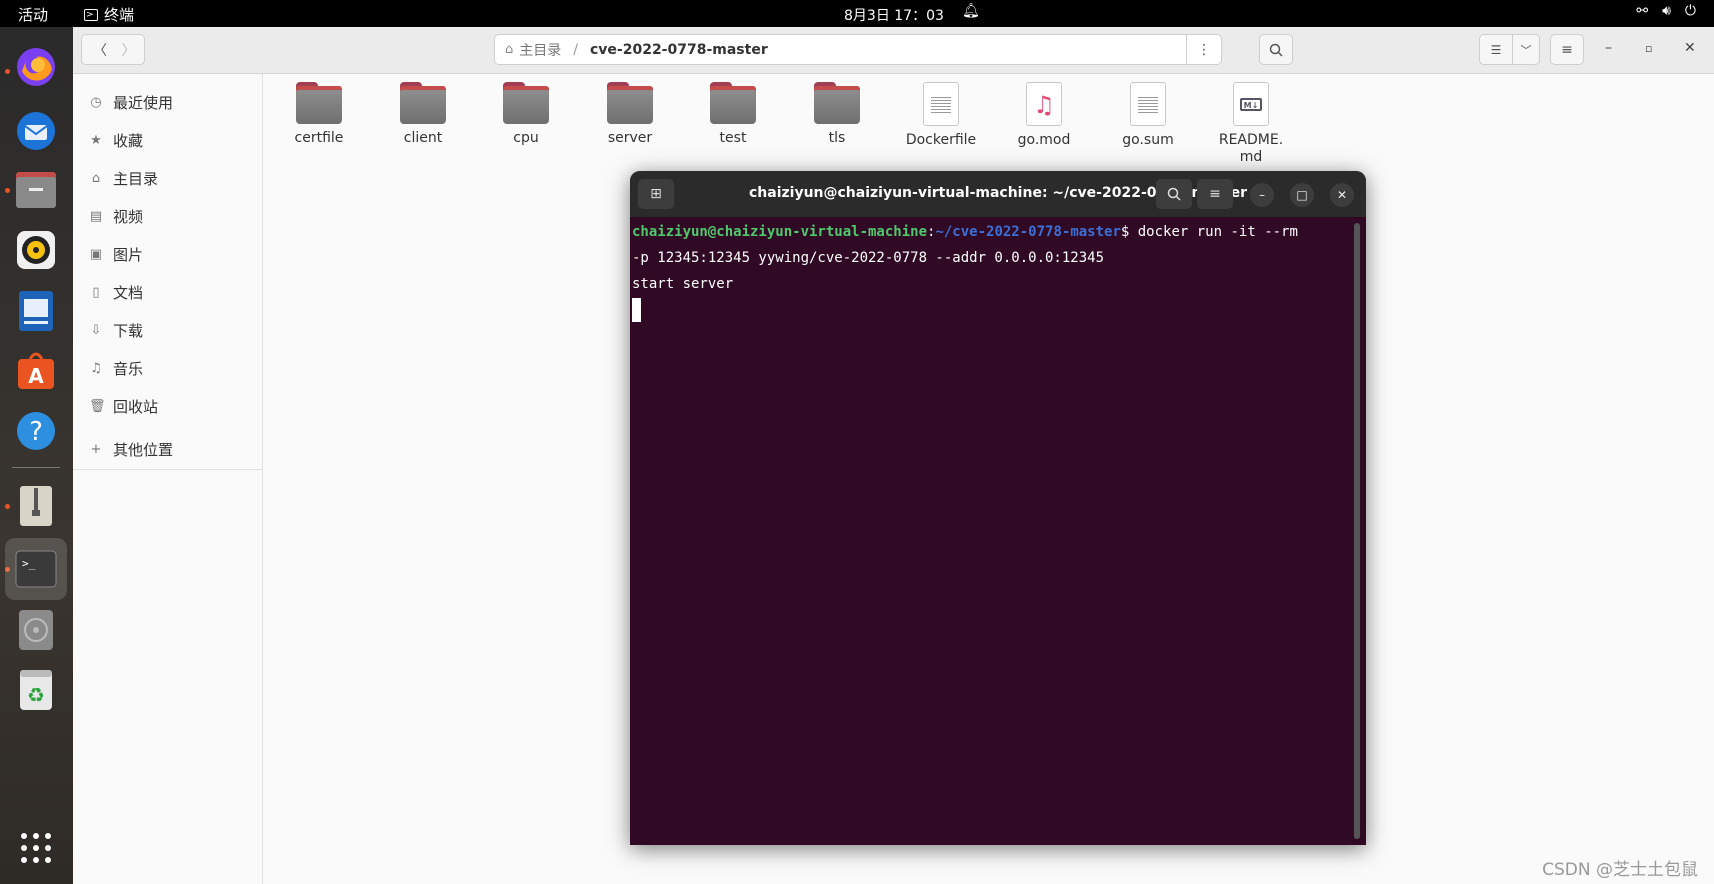 This screenshot has height=884, width=1714. What do you see at coordinates (1251, 124) in the screenshot?
I see `file-item-markdown: M↓ README. md` at bounding box center [1251, 124].